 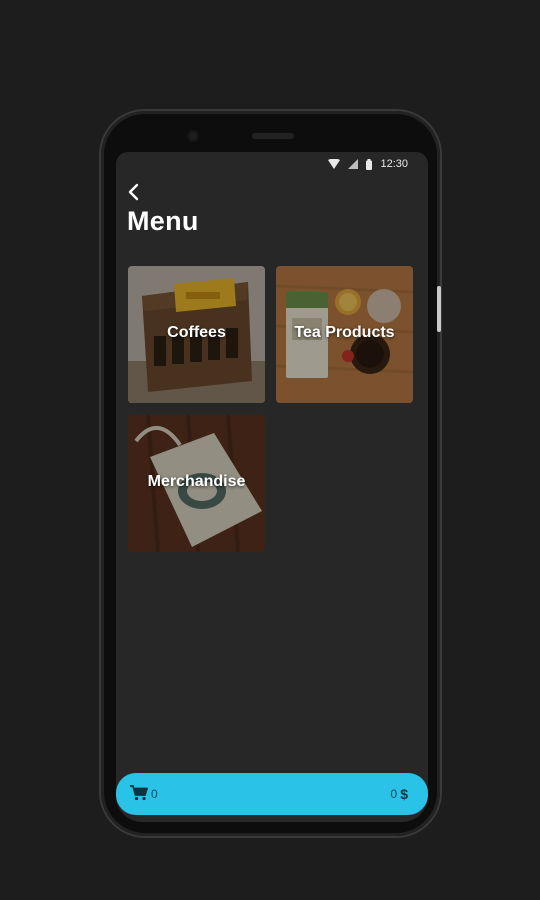 What do you see at coordinates (273, 136) in the screenshot?
I see `earpiece` at bounding box center [273, 136].